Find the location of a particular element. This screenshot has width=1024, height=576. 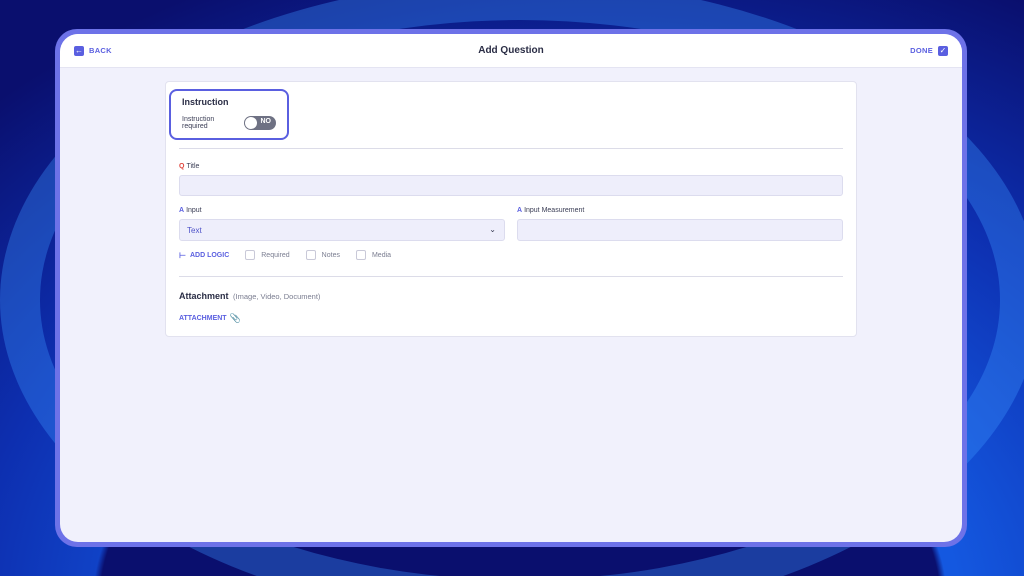

arrow-left-icon: ← is located at coordinates (79, 50).